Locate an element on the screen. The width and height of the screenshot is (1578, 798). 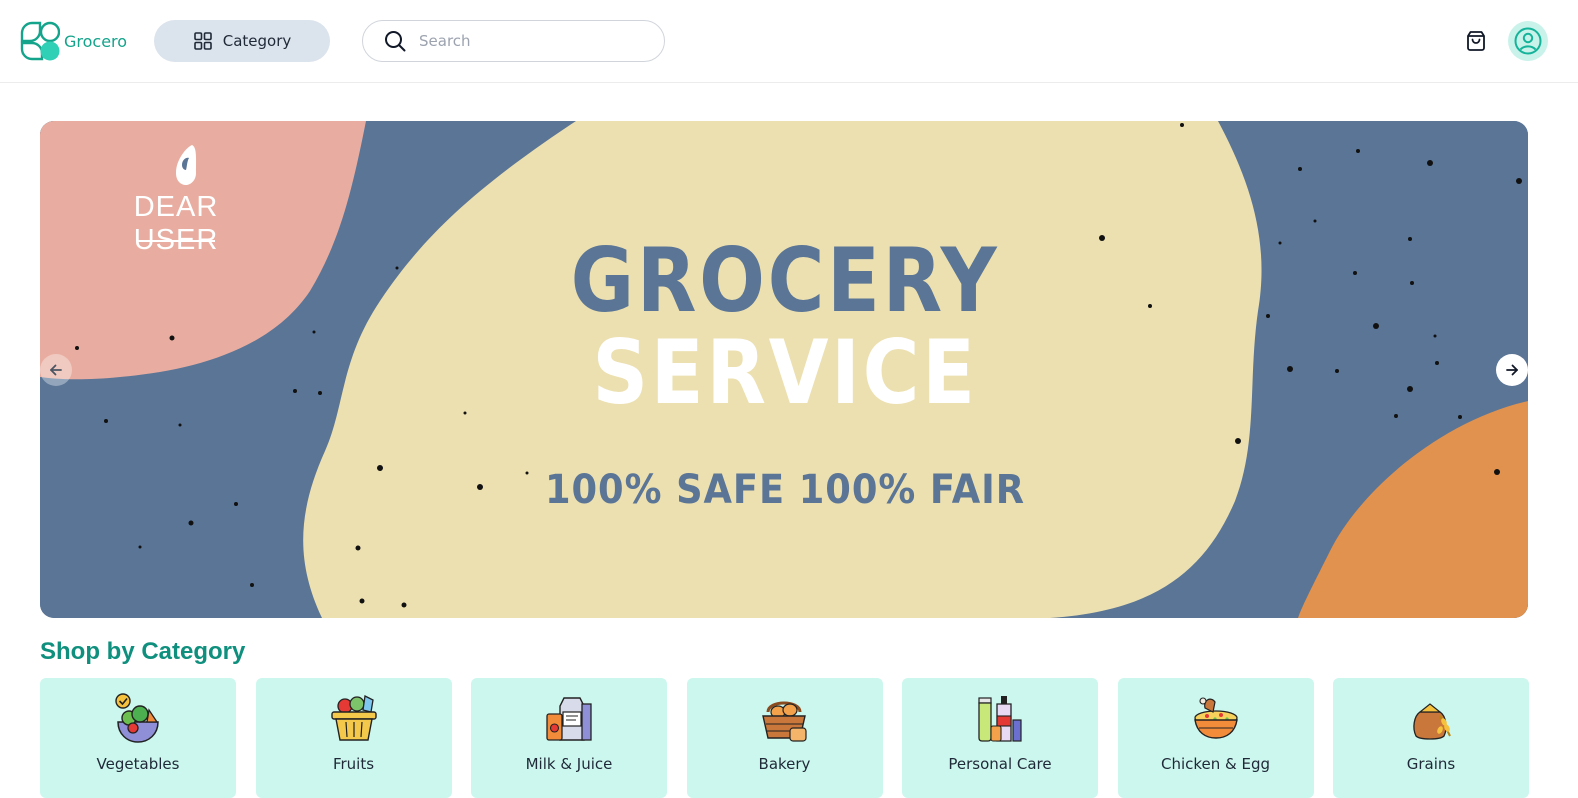
category-button-label: Category is located at coordinates (257, 41).